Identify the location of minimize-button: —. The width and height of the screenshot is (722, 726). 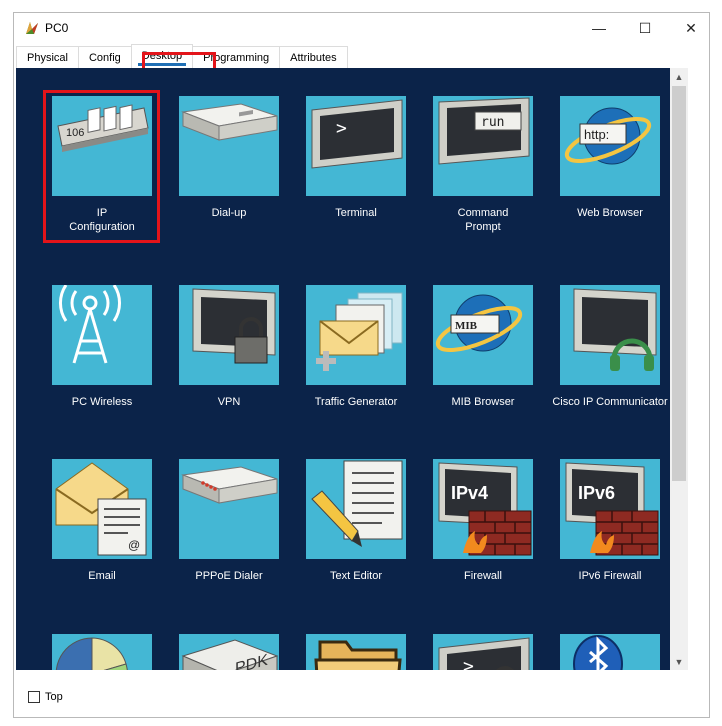
(599, 28).